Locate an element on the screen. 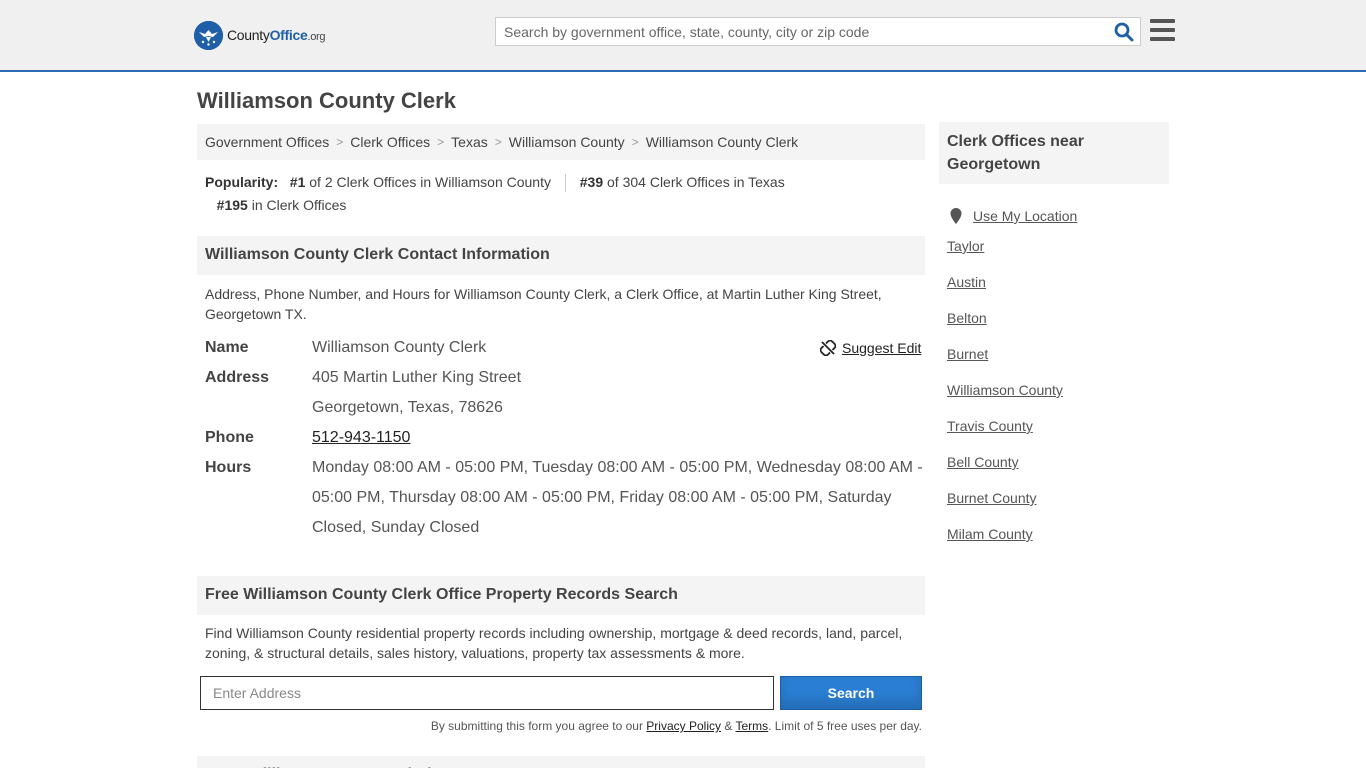 The height and width of the screenshot is (768, 1366). address-label: Address is located at coordinates (237, 377).